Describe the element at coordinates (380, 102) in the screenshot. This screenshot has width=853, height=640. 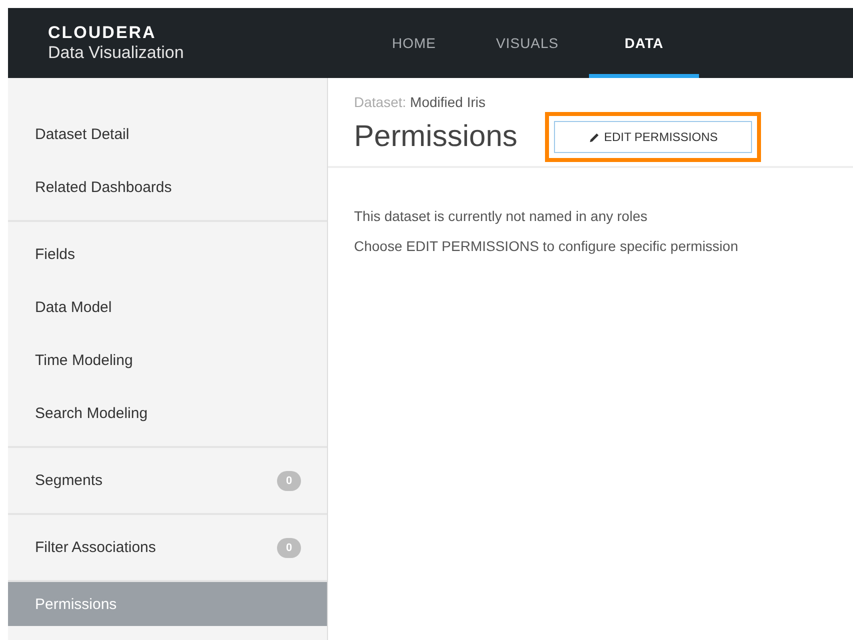
I see `breadcrumb-label: Dataset:` at that location.